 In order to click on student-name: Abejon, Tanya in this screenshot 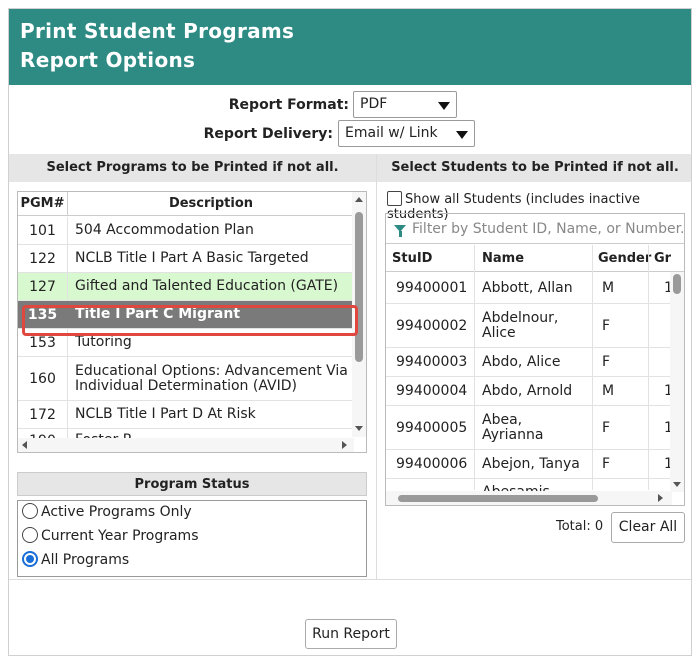, I will do `click(531, 464)`.